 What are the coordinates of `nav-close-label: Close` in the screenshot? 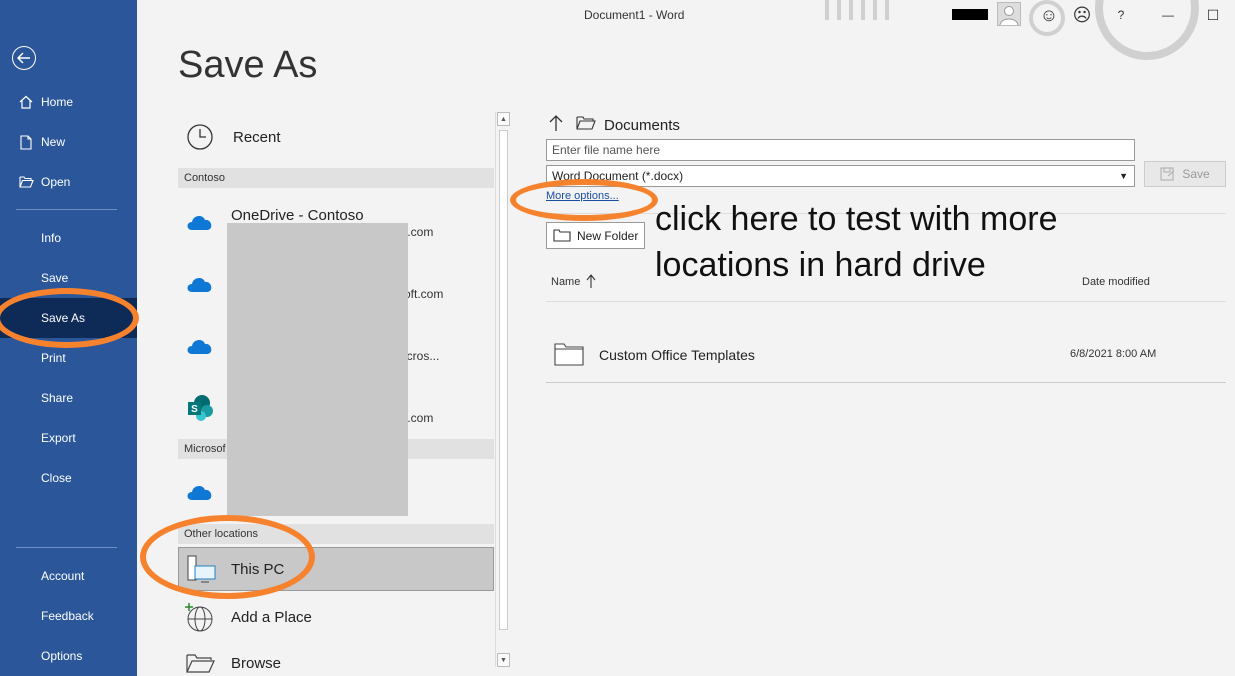 It's located at (56, 478).